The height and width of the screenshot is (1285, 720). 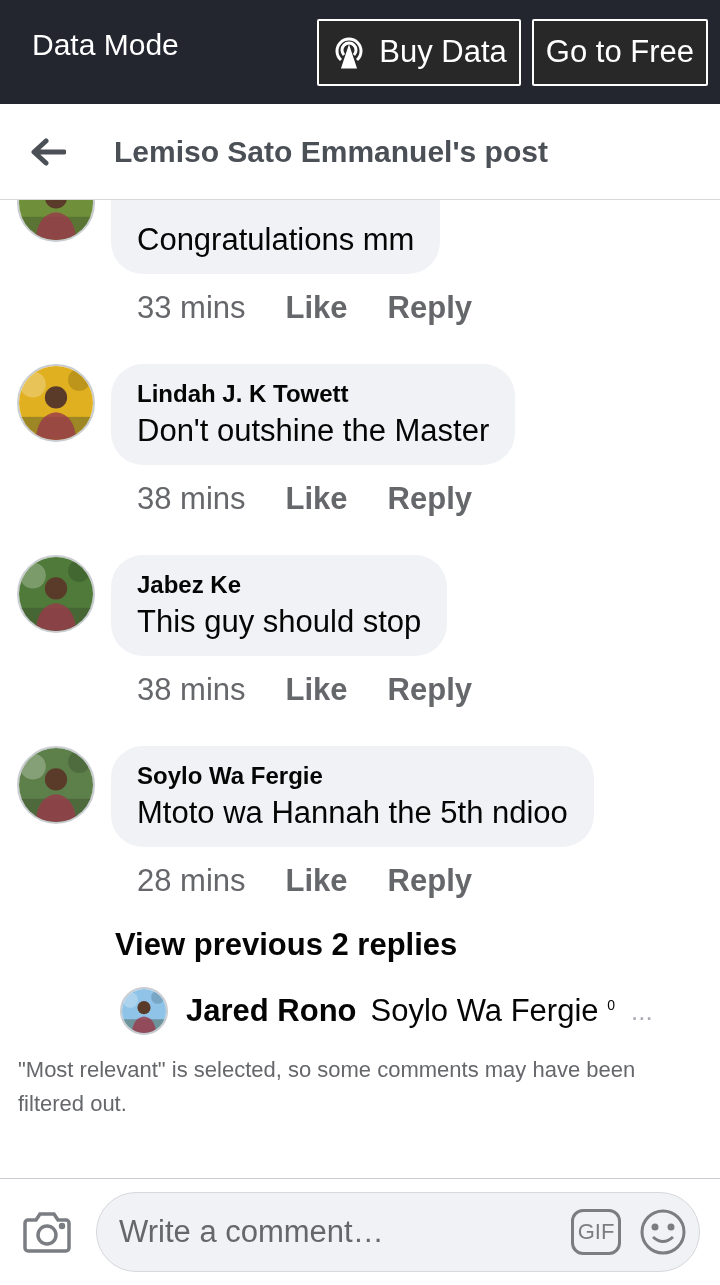 What do you see at coordinates (191, 308) in the screenshot?
I see `comment-time: 33 mins` at bounding box center [191, 308].